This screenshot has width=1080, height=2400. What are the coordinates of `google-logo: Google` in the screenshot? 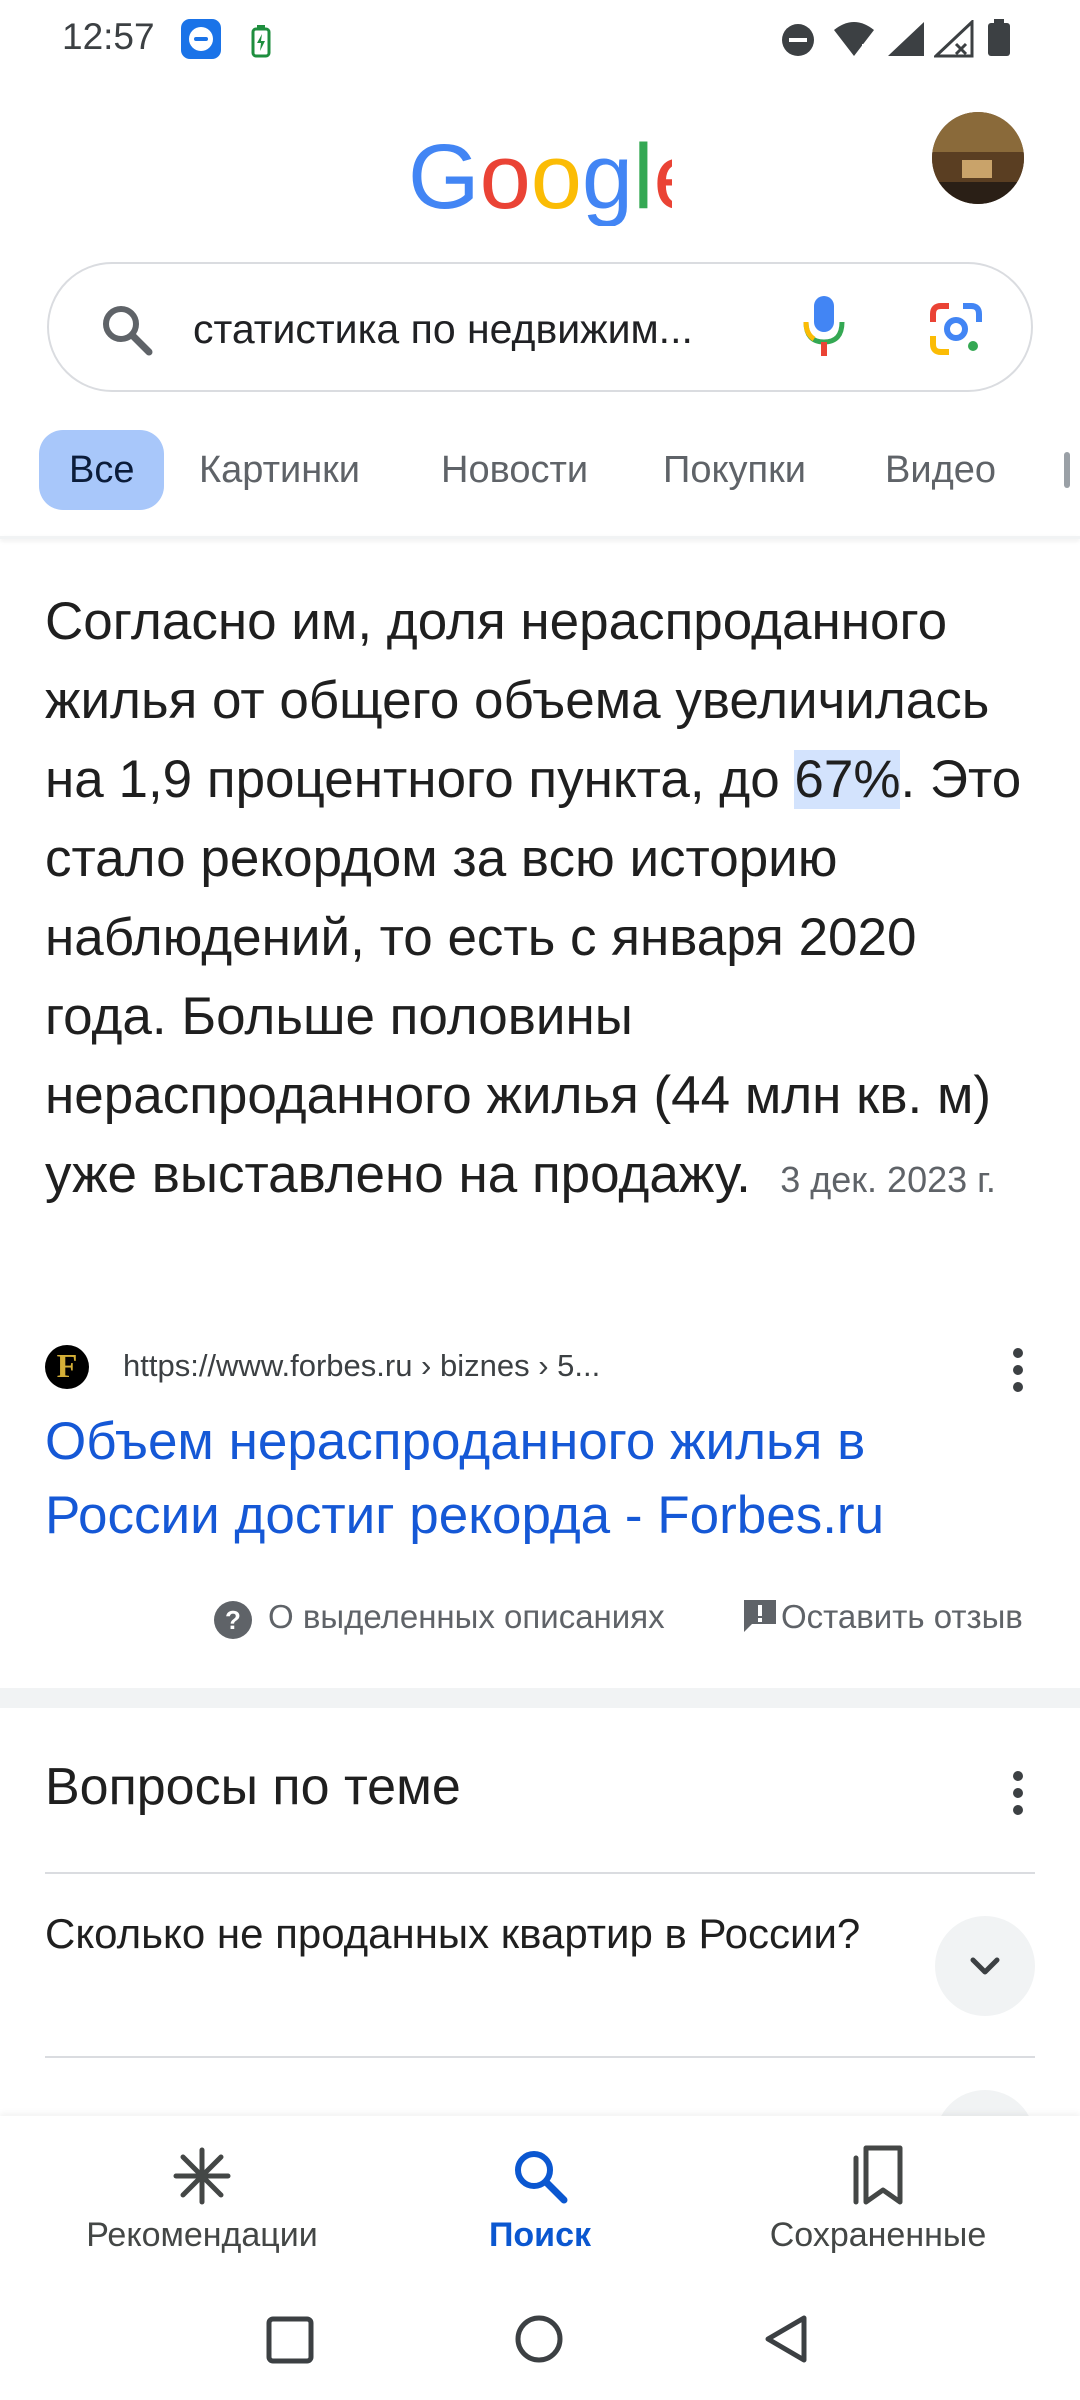 It's located at (556, 178).